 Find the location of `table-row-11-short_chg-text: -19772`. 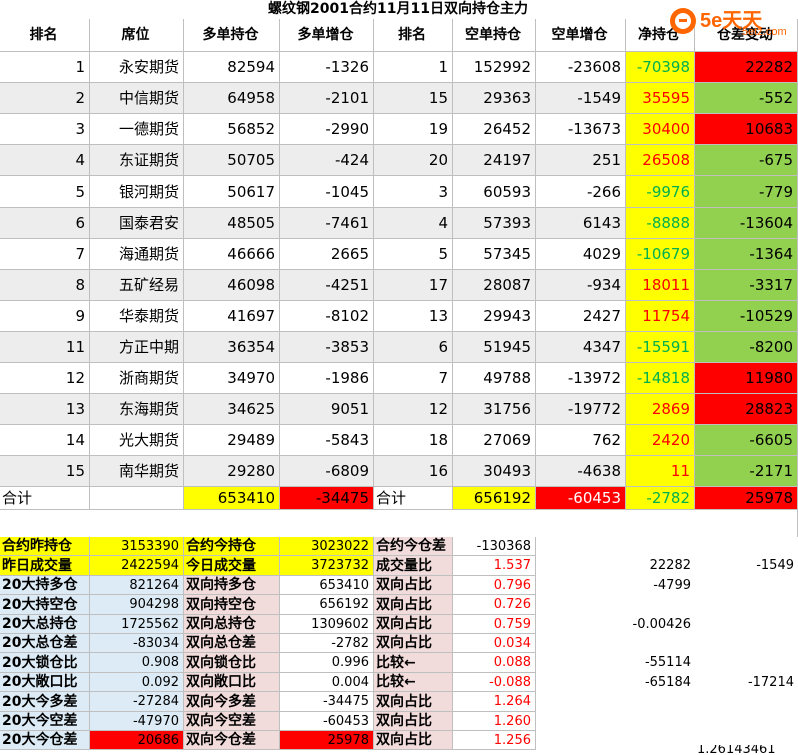

table-row-11-short_chg-text: -19772 is located at coordinates (594, 409).